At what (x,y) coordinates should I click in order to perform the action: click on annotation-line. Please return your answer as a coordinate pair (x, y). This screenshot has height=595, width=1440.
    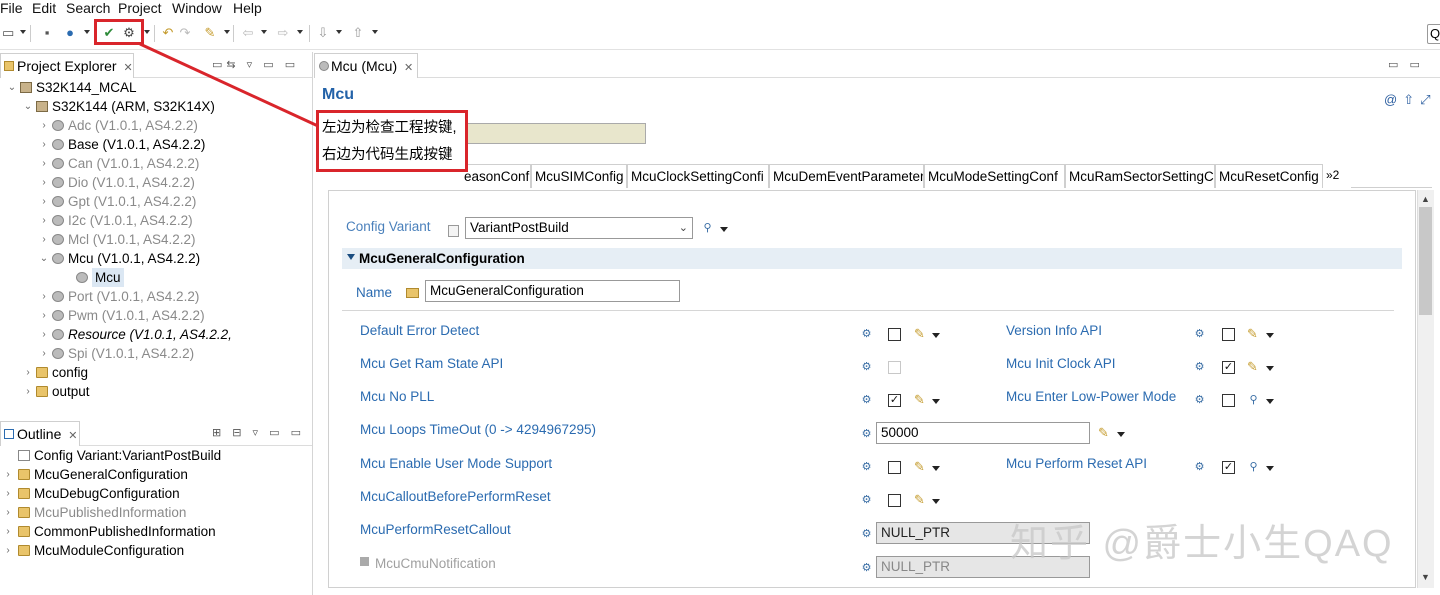
    Looking at the image, I should click on (229, 85).